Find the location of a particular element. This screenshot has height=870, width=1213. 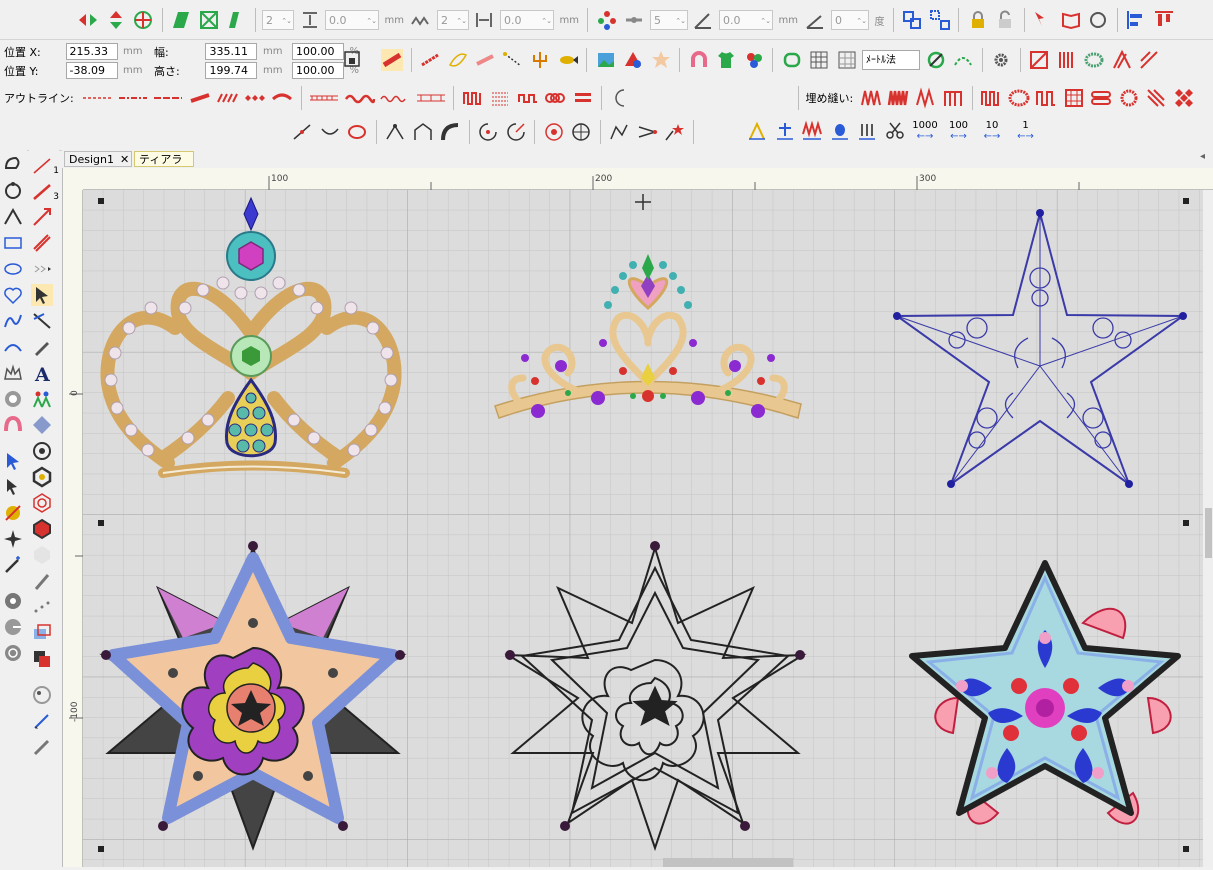

swirl-icon is located at coordinates (42, 503).